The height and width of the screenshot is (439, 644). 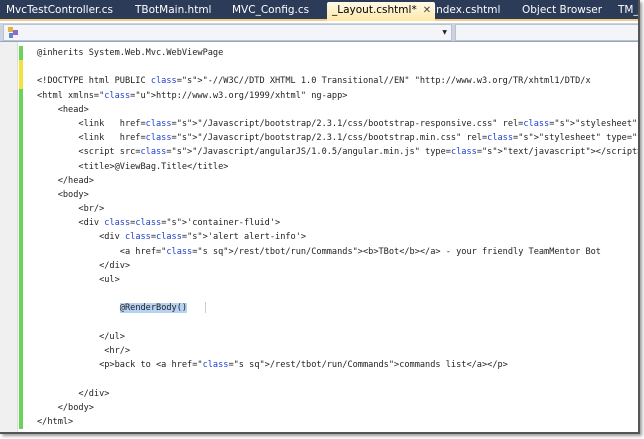 What do you see at coordinates (227, 32) in the screenshot?
I see `type-dropdown: ▼` at bounding box center [227, 32].